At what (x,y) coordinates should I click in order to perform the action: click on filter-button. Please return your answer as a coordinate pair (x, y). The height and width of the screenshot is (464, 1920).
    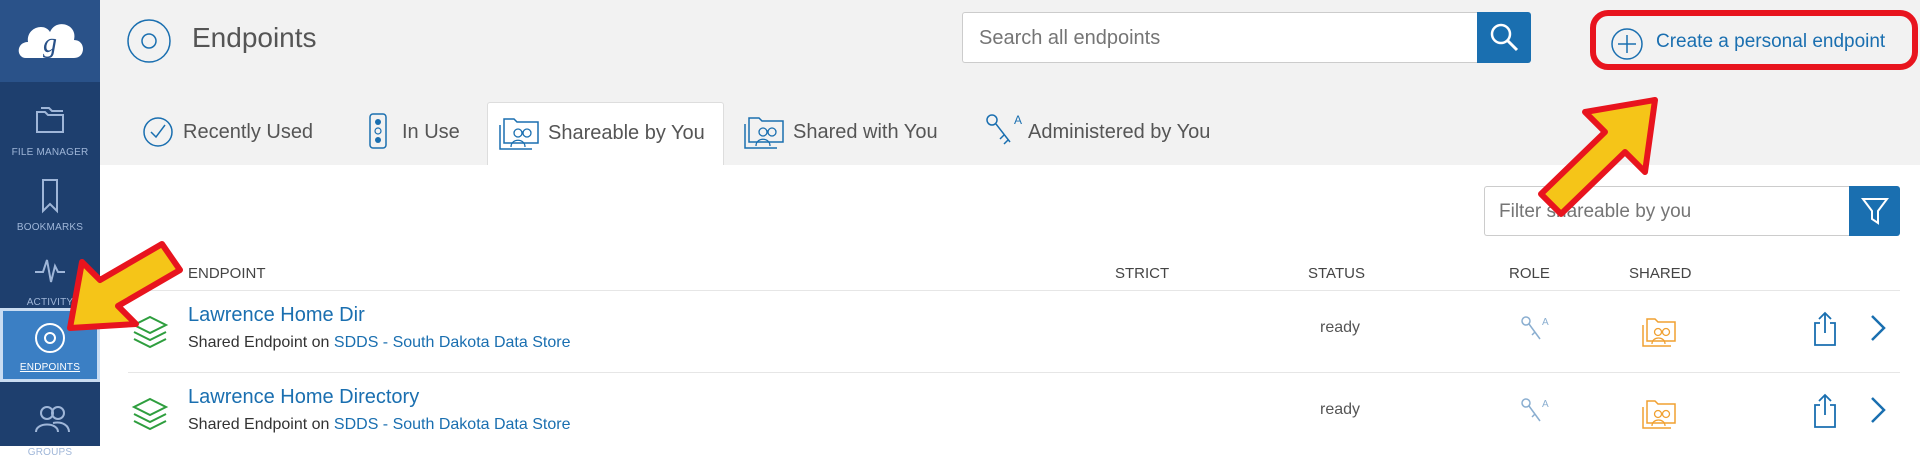
    Looking at the image, I should click on (1874, 211).